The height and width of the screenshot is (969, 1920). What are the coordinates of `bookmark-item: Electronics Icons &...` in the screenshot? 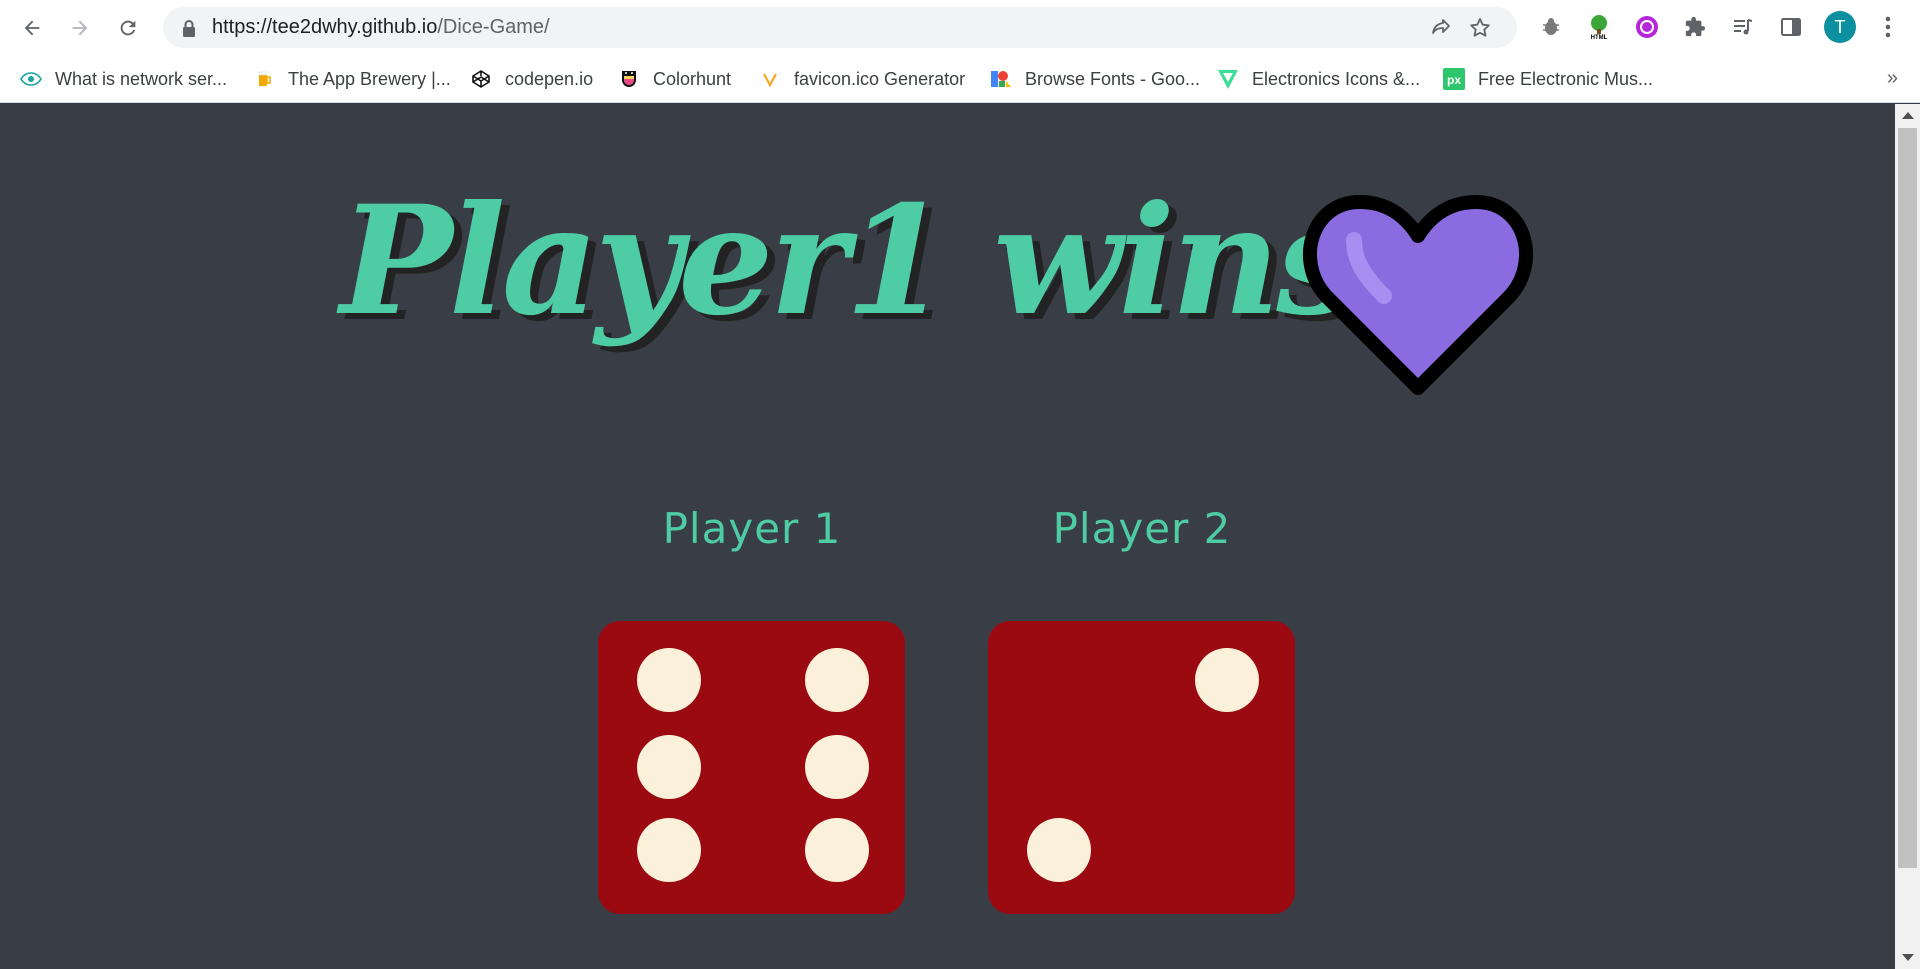 It's located at (1318, 79).